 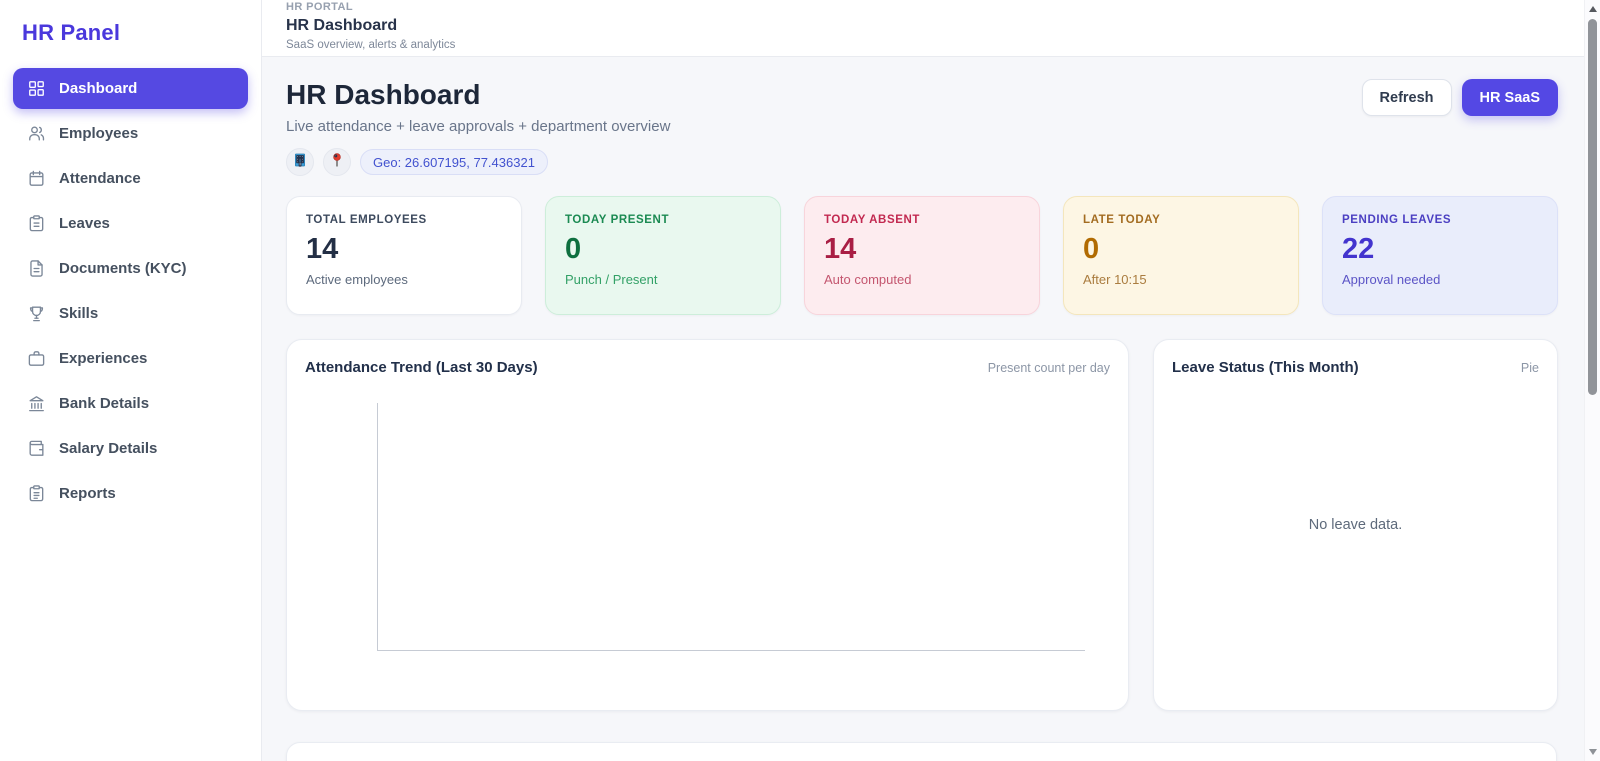 I want to click on users-icon, so click(x=36, y=133).